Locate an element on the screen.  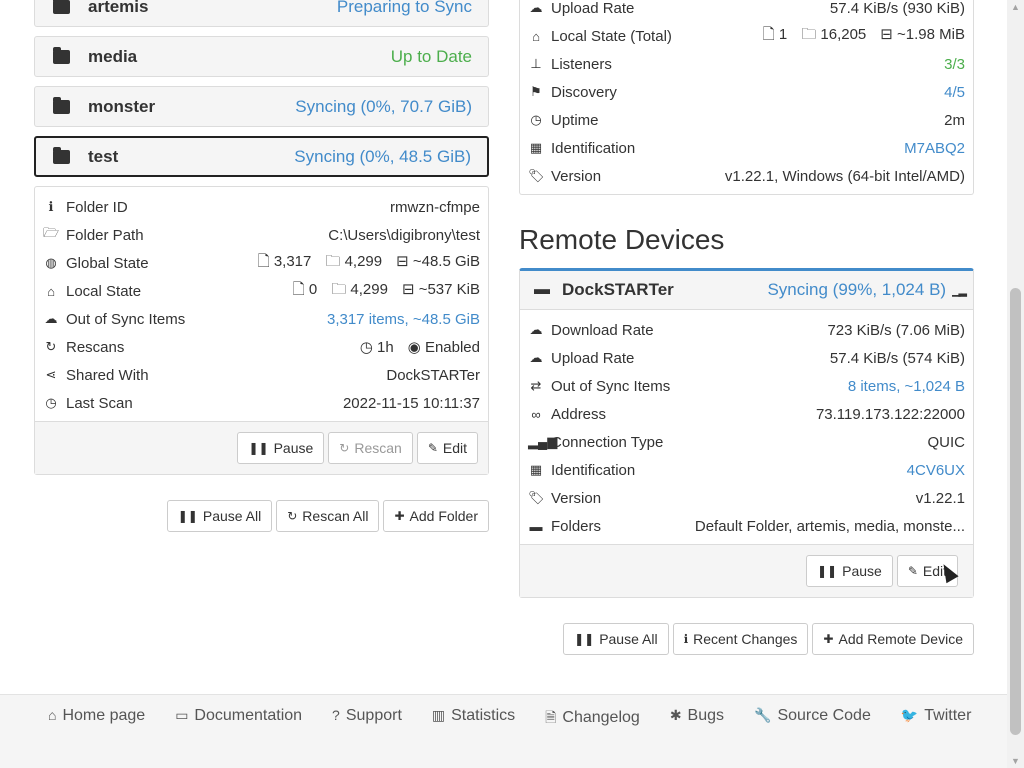
info-icon: ℹ is located at coordinates (51, 206).